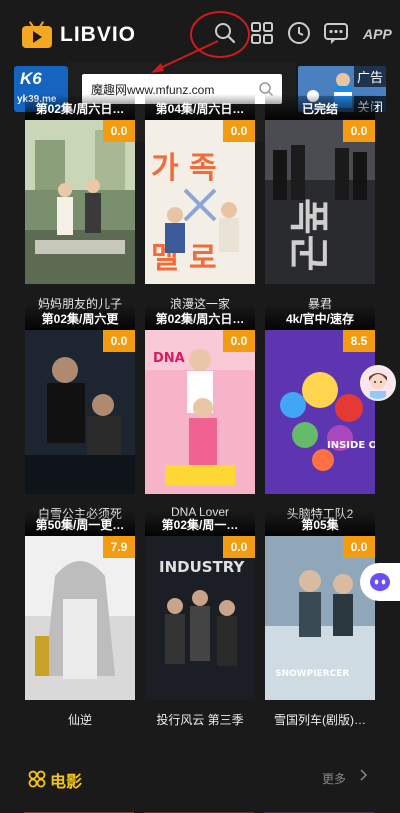 The image size is (400, 813). What do you see at coordinates (200, 777) in the screenshot?
I see `movie-section-header: 电影 更多` at bounding box center [200, 777].